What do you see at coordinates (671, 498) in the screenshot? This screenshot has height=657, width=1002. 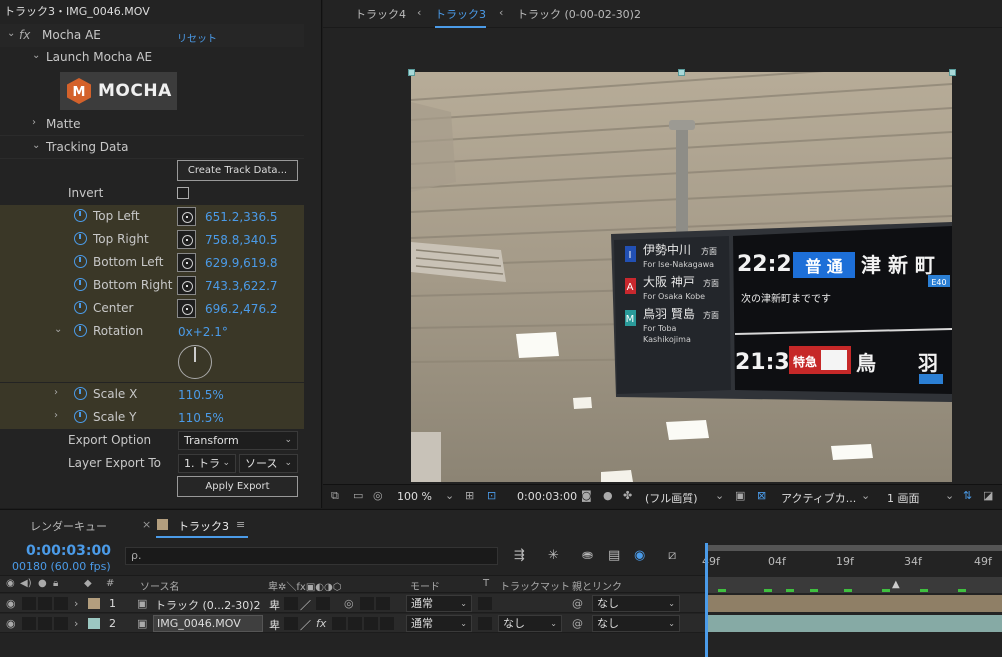 I see `resolution-dropdown: (フル画質)` at bounding box center [671, 498].